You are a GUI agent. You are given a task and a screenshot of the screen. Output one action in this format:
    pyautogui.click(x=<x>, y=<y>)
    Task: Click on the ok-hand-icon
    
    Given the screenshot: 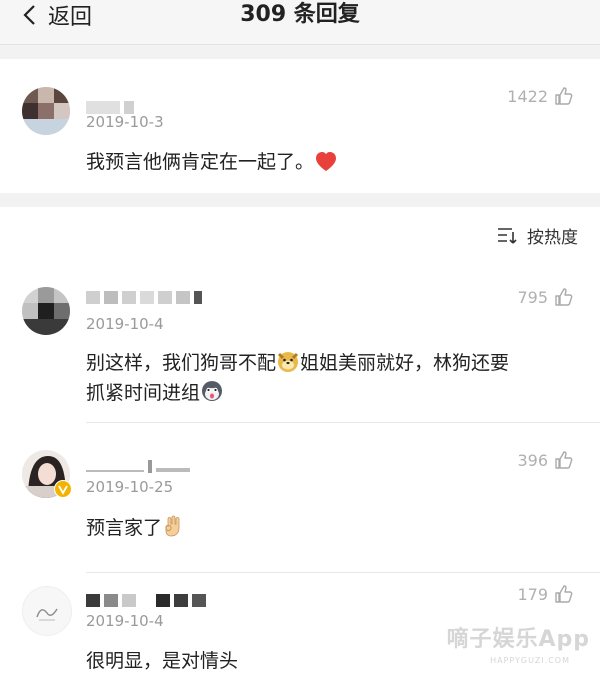 What is the action you would take?
    pyautogui.click(x=172, y=526)
    